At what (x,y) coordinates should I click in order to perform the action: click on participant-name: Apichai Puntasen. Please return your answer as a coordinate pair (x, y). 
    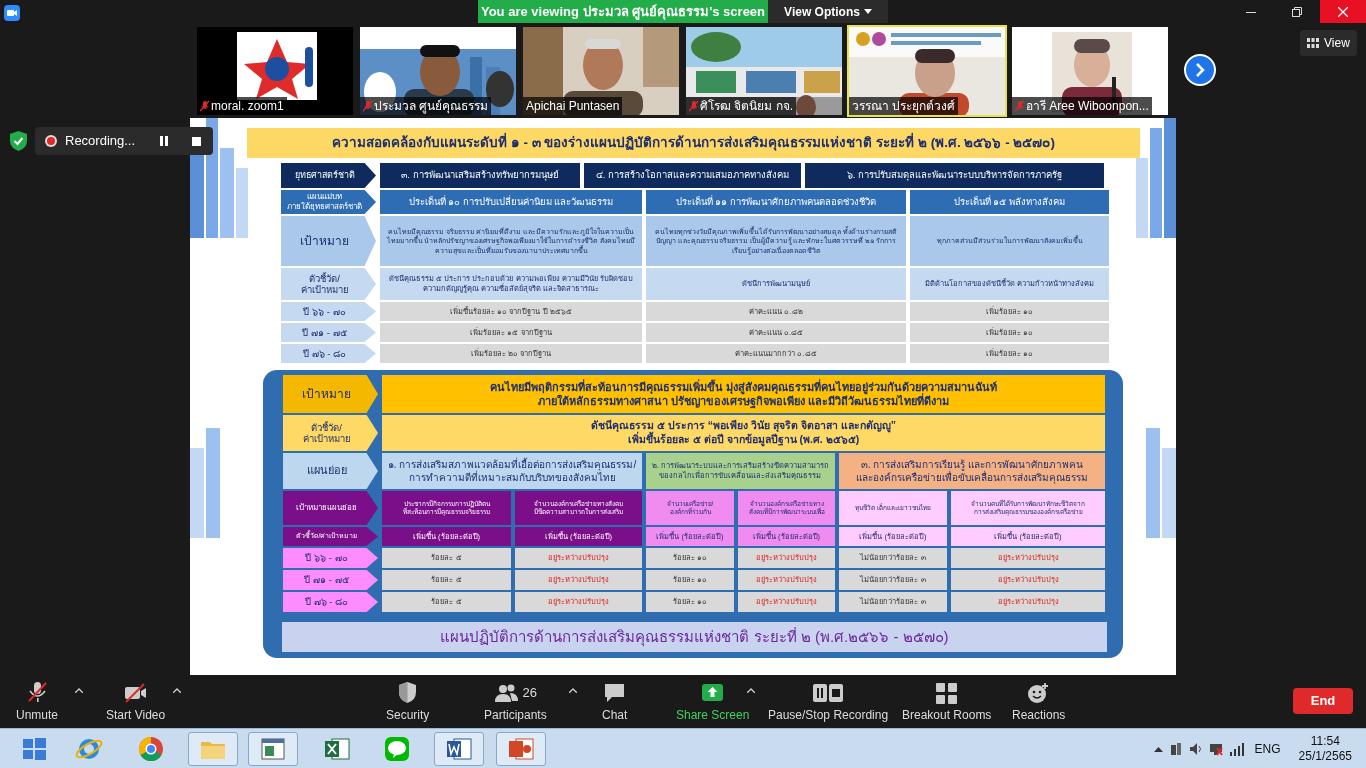
    Looking at the image, I should click on (573, 106).